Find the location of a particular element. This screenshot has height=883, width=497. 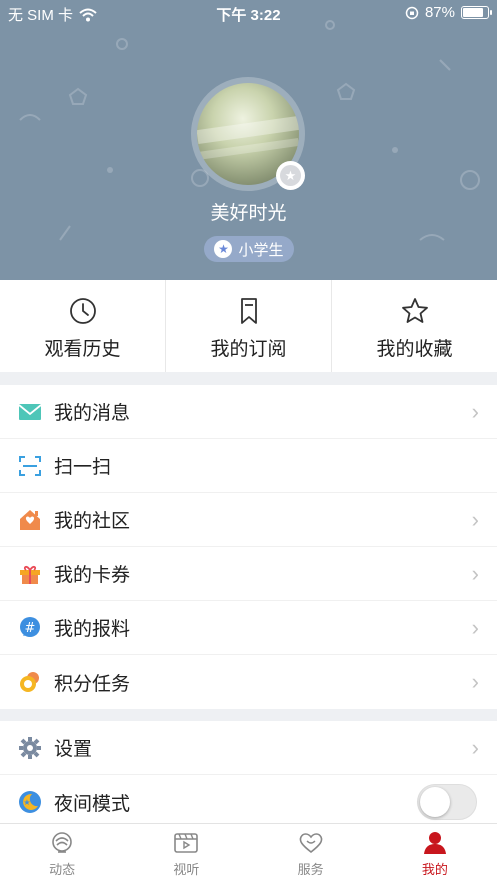

shortcut-history: 观看历史 is located at coordinates (83, 326).